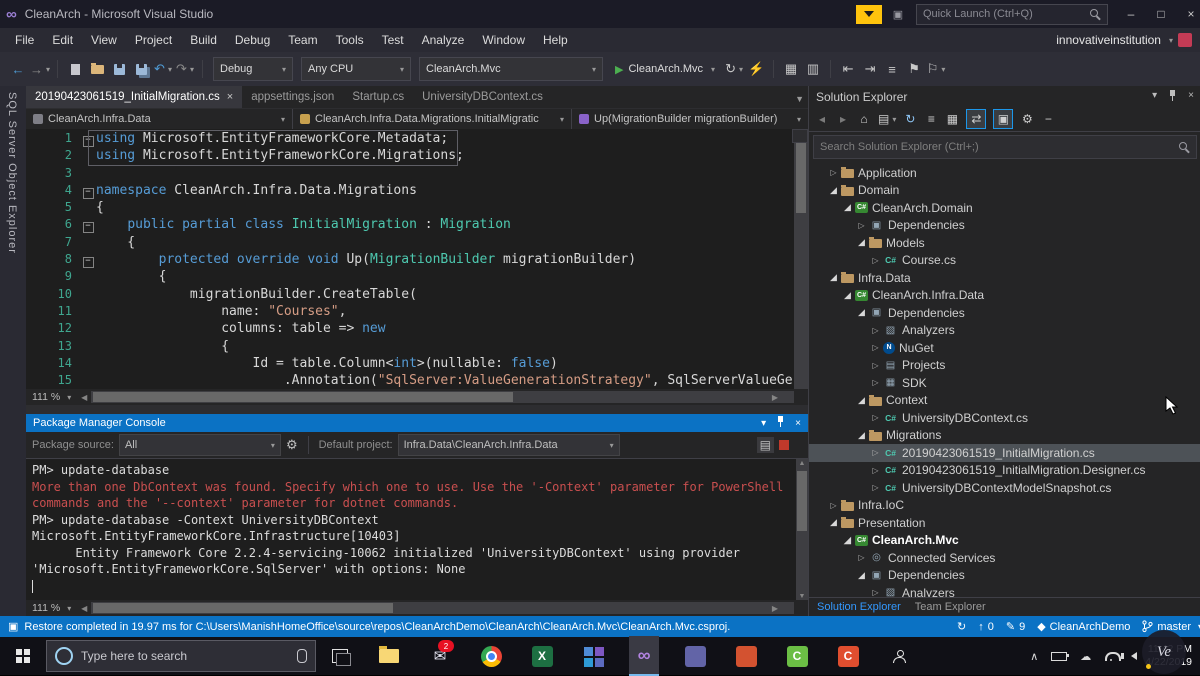 The image size is (1200, 676). What do you see at coordinates (253, 69) in the screenshot?
I see `configuration-select: Debug ▾` at bounding box center [253, 69].